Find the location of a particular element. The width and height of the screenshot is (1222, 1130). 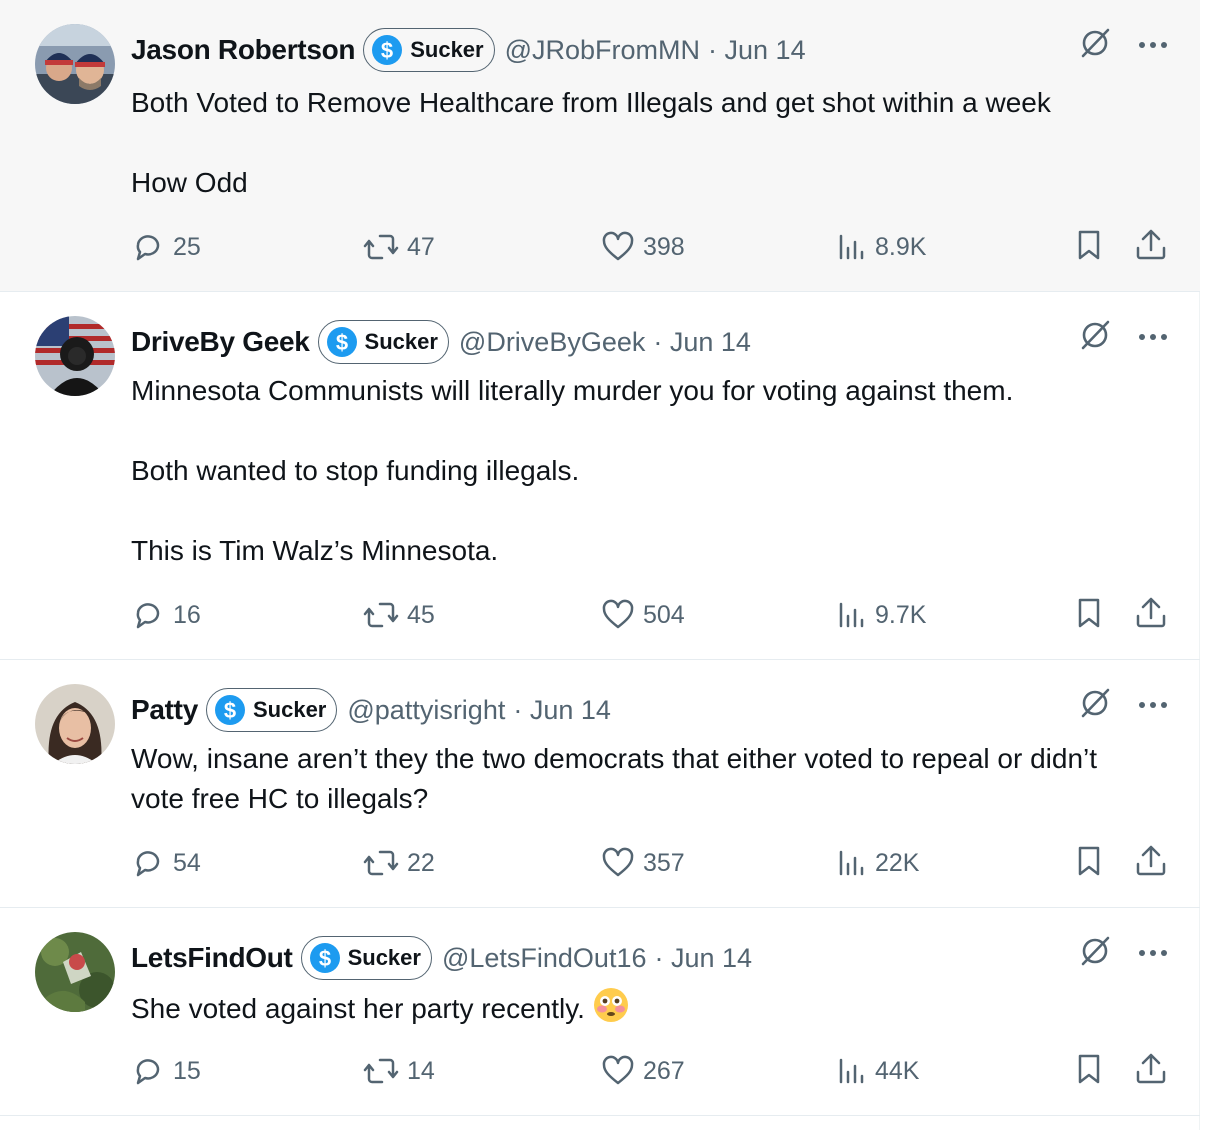

handle: @JRobFromMN is located at coordinates (602, 50).